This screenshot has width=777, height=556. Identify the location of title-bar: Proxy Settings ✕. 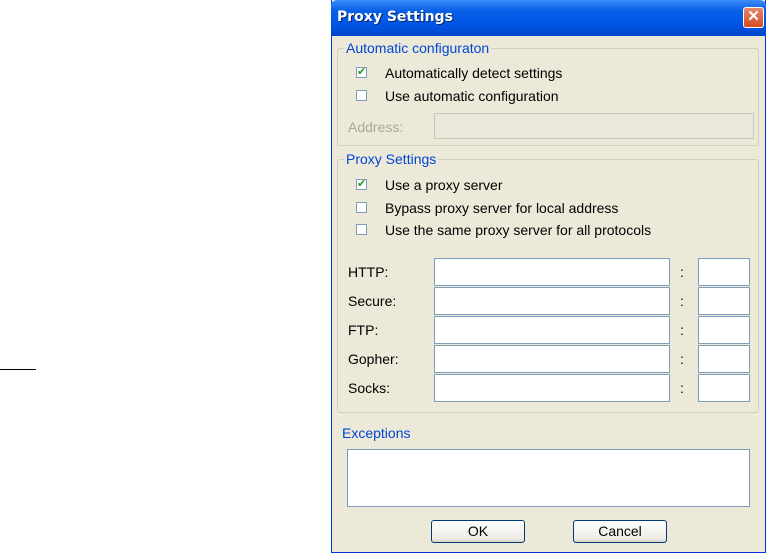
(548, 18).